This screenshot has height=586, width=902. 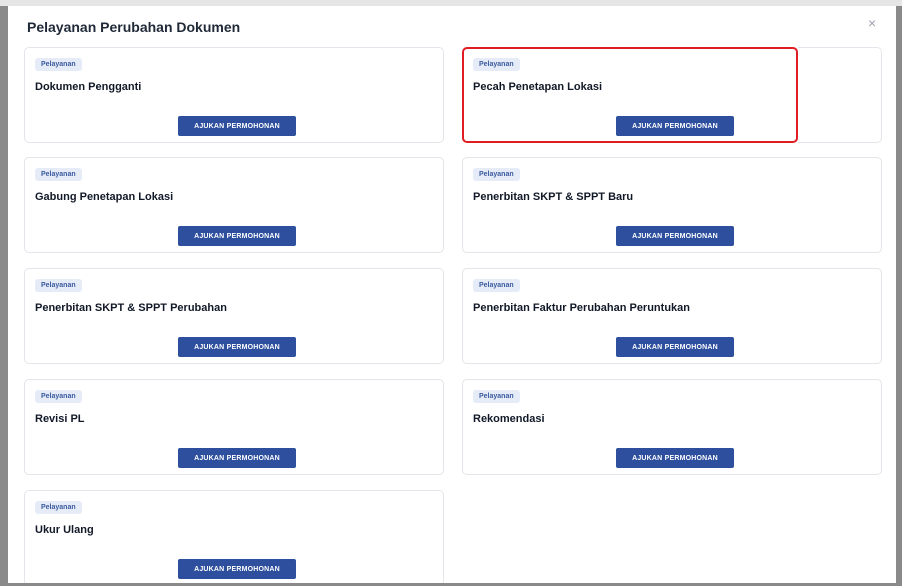 I want to click on service-title: Revisi PL, so click(x=60, y=419).